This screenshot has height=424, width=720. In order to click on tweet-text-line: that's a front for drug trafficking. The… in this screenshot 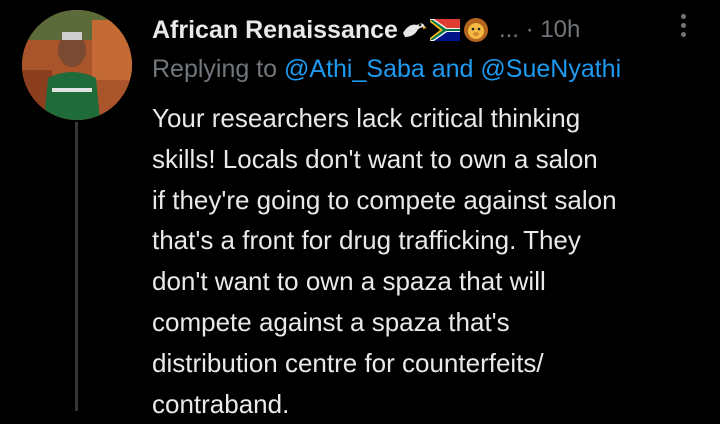, I will do `click(366, 240)`.